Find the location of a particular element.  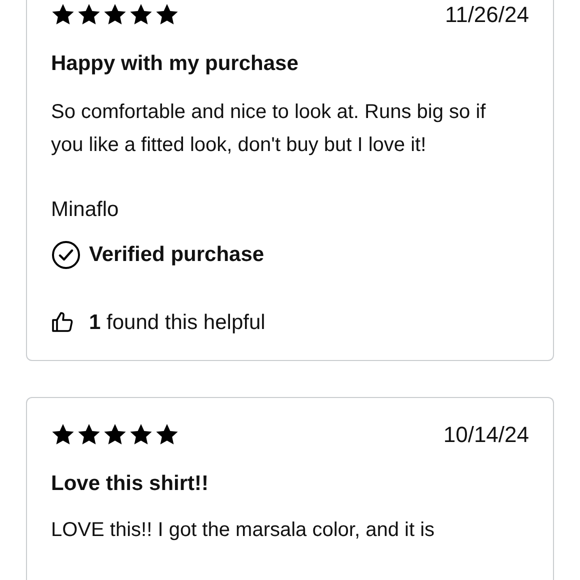

review-title: Love this shirt!! is located at coordinates (130, 484).